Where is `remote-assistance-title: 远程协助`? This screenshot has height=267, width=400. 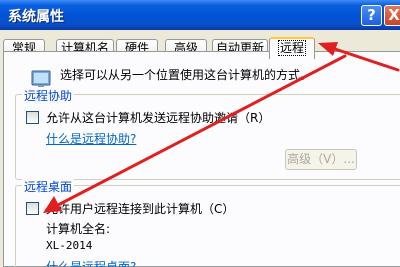
remote-assistance-title: 远程协助 is located at coordinates (48, 95).